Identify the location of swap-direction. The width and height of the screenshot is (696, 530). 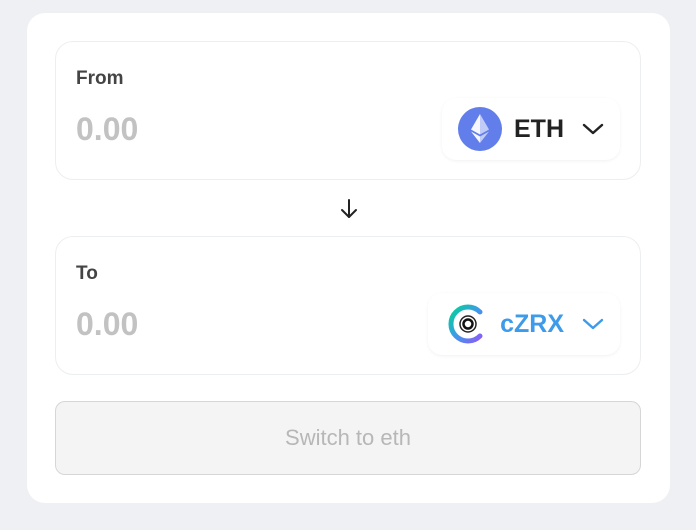
(349, 209).